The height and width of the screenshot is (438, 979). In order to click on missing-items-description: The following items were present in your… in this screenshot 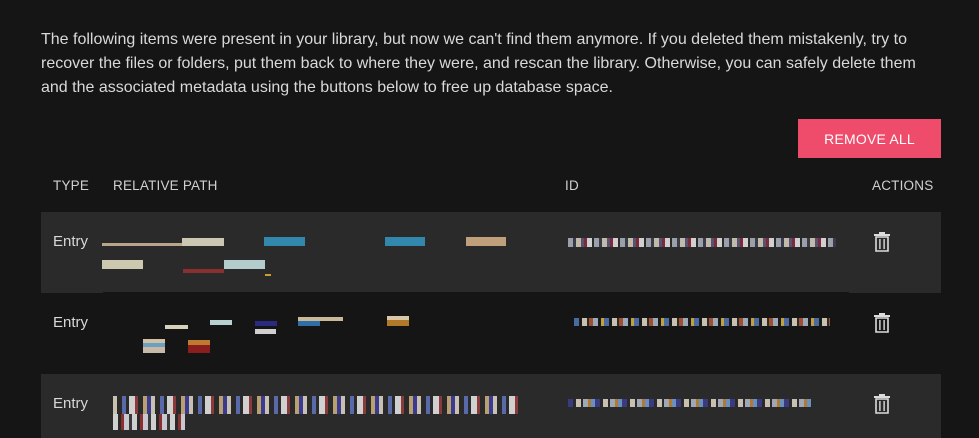, I will do `click(478, 63)`.